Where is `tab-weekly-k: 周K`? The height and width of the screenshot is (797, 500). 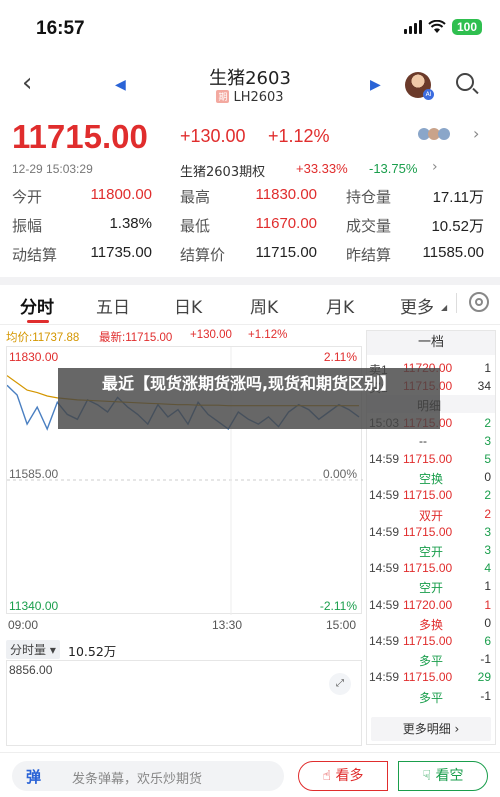
tab-weekly-k: 周K is located at coordinates (264, 305).